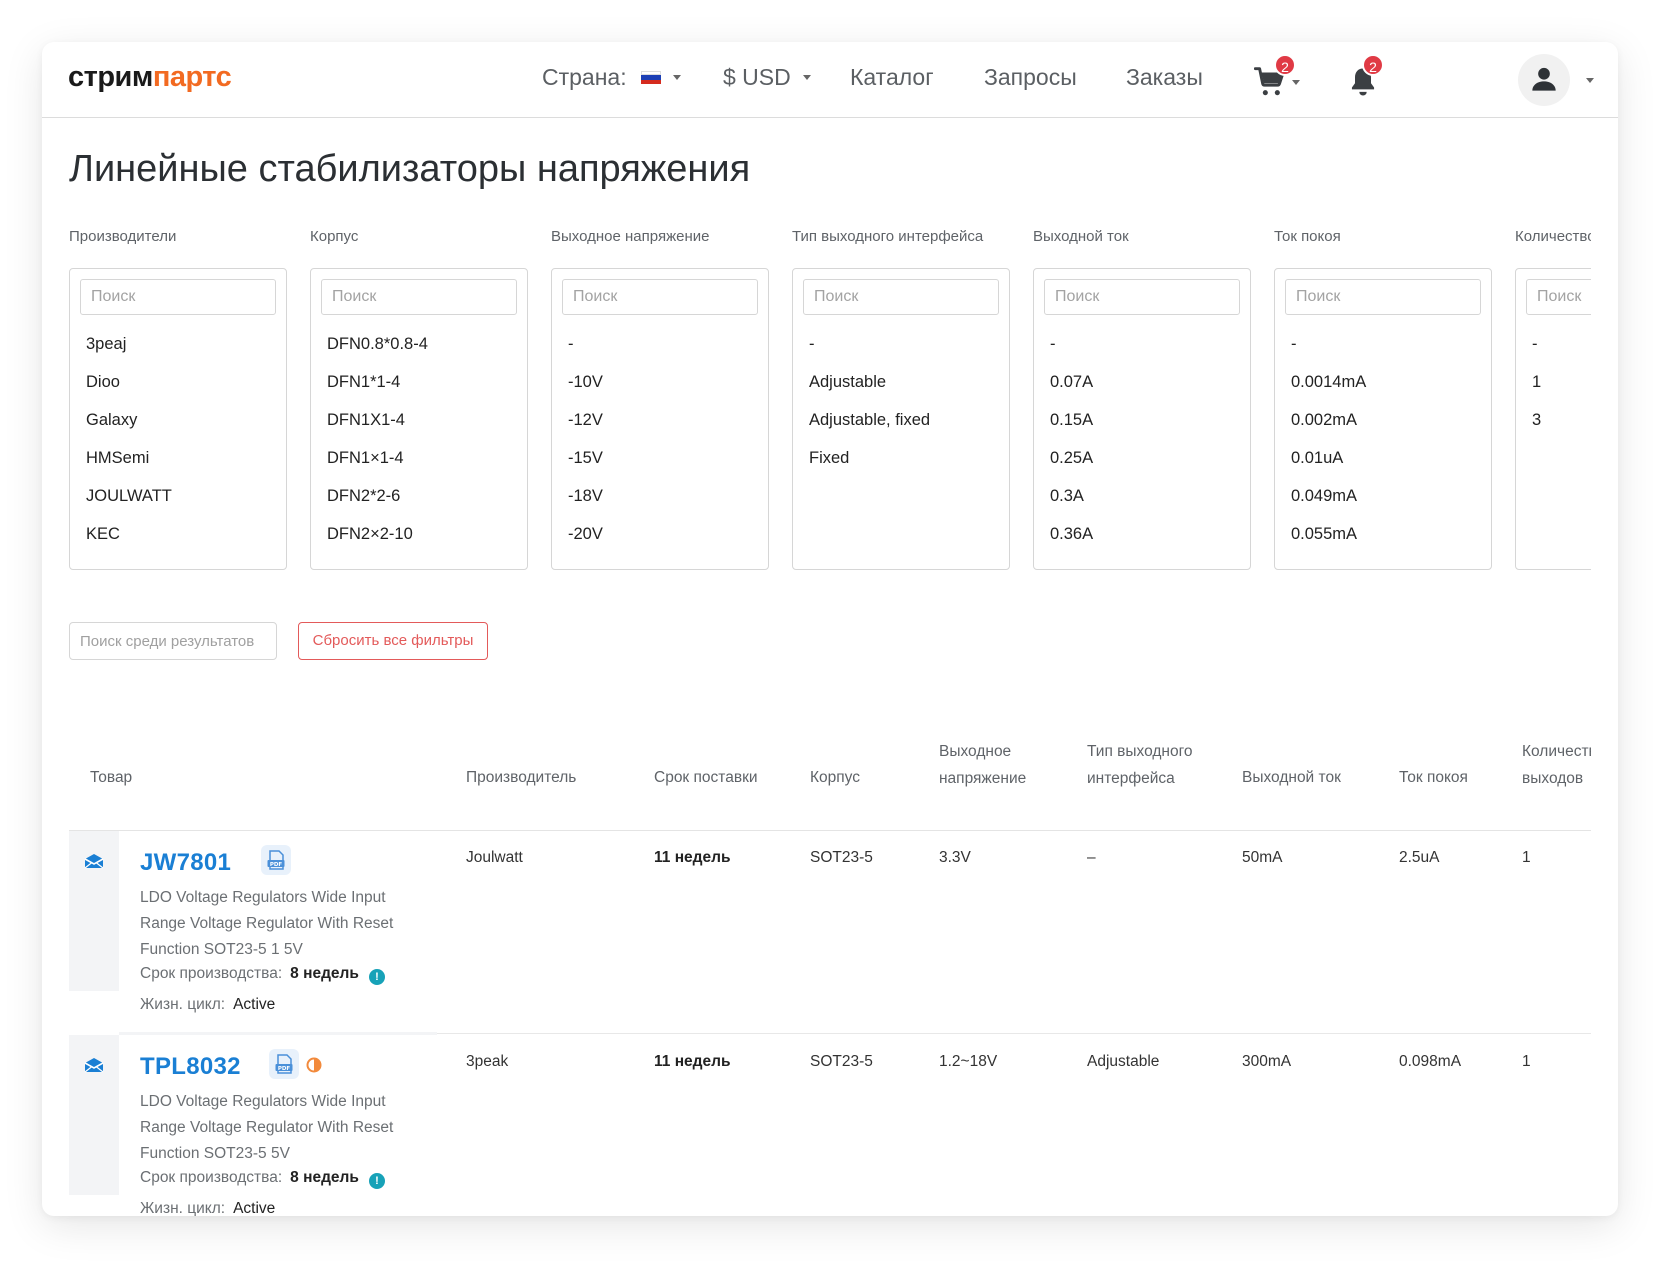 This screenshot has width=1660, height=1264. What do you see at coordinates (1373, 65) in the screenshot?
I see `notifications-count-badge: 2` at bounding box center [1373, 65].